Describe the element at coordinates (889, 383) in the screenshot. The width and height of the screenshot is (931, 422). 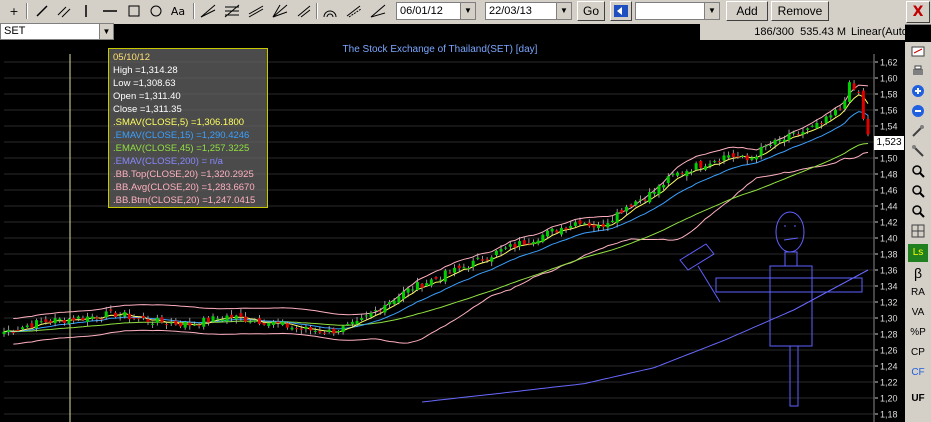
I see `y-tick-label: 1,22` at that location.